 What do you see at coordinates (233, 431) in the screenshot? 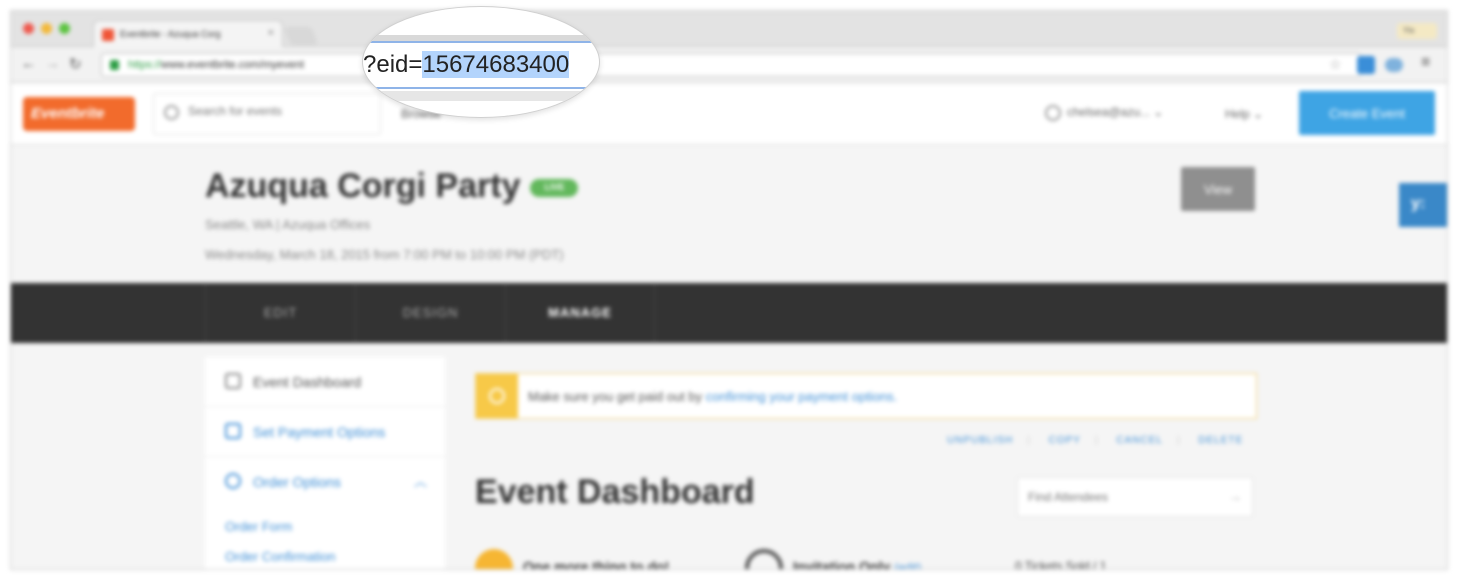
I see `credit-card-icon` at bounding box center [233, 431].